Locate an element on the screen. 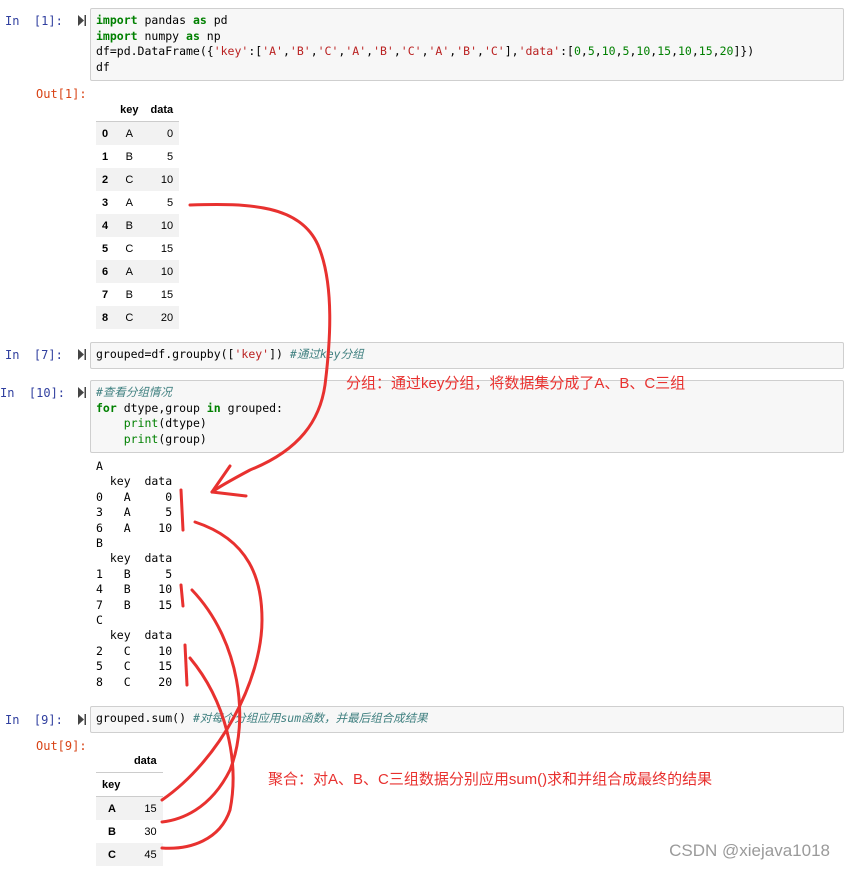  bracket-c is located at coordinates (186, 665).